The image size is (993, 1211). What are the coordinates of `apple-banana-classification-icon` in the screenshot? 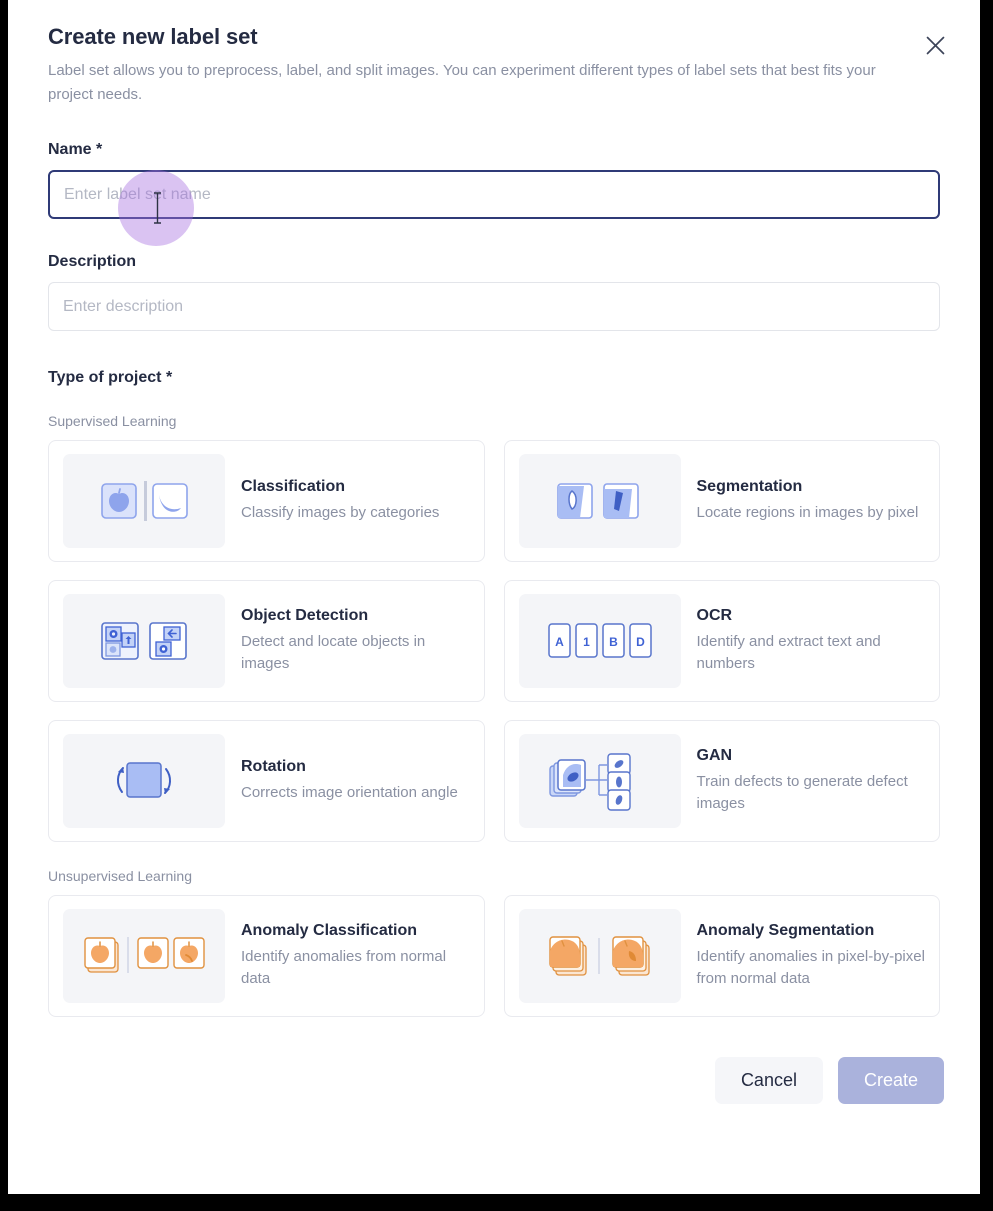 It's located at (144, 501).